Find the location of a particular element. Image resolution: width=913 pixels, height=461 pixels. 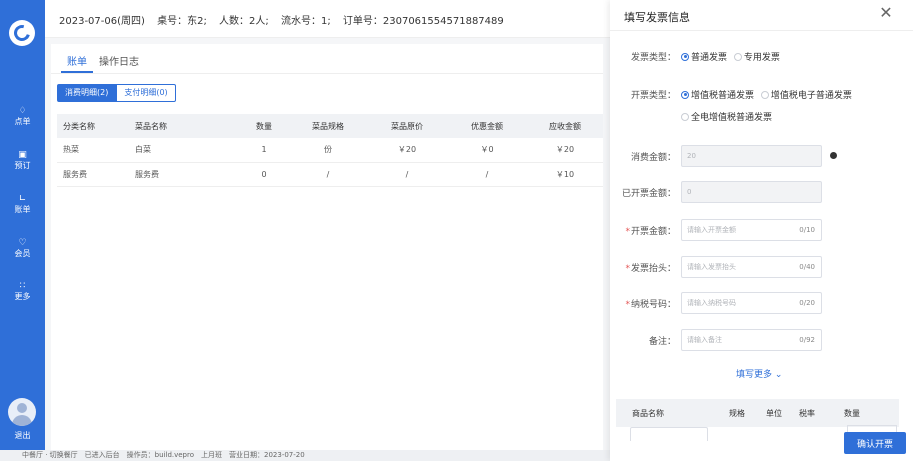

column-header: 分类名称 is located at coordinates (93, 126).